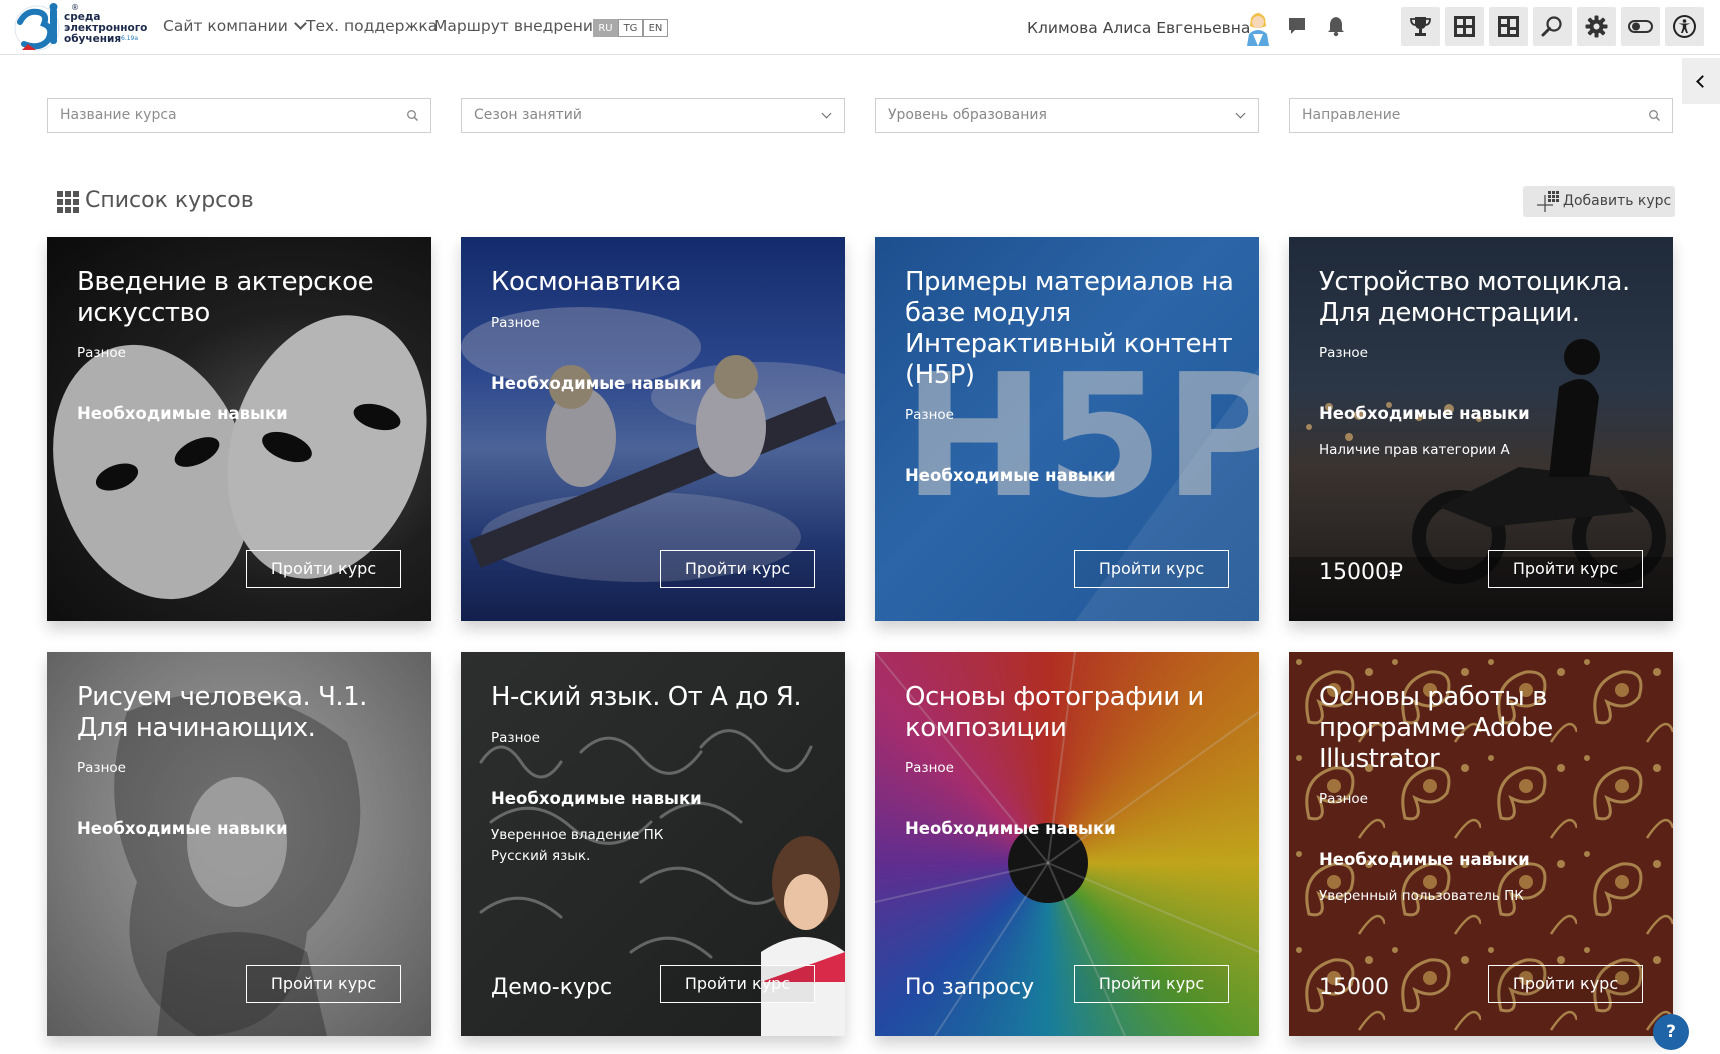 The height and width of the screenshot is (1054, 1720). What do you see at coordinates (1138, 28) in the screenshot?
I see `user-name: Климова Алиса Евгеньевна` at bounding box center [1138, 28].